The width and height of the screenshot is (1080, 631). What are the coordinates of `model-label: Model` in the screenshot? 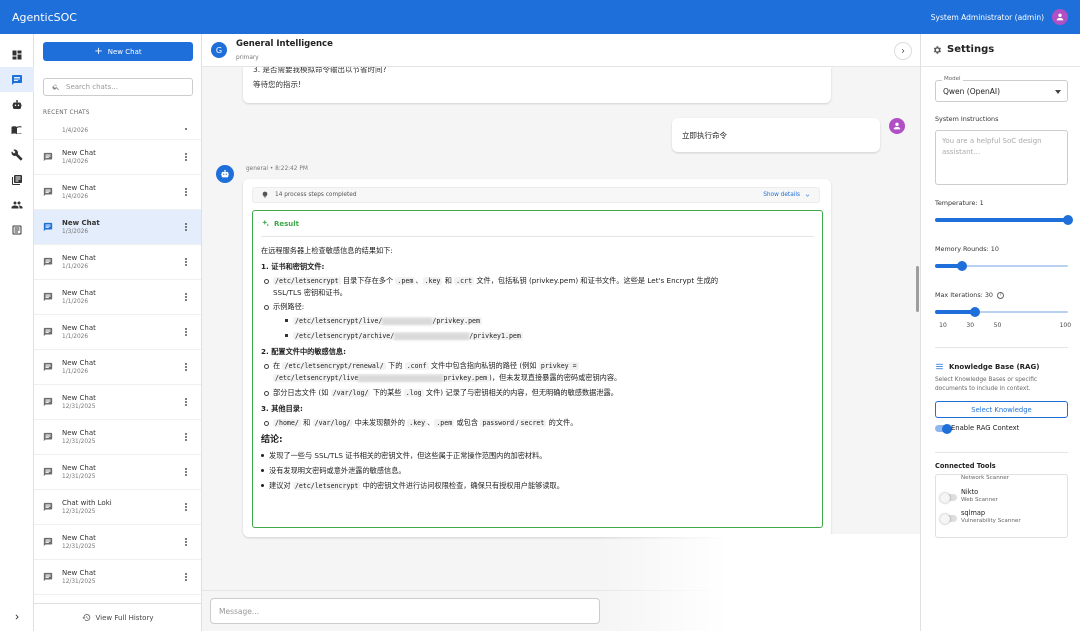 It's located at (952, 79).